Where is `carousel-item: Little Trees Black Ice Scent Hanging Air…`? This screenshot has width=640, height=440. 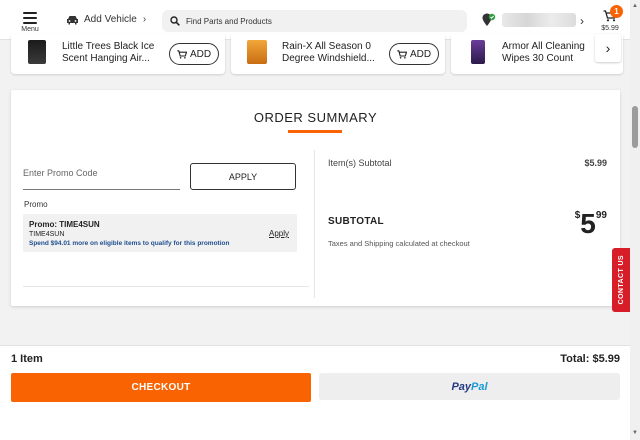 carousel-item: Little Trees Black Ice Scent Hanging Air… is located at coordinates (118, 54).